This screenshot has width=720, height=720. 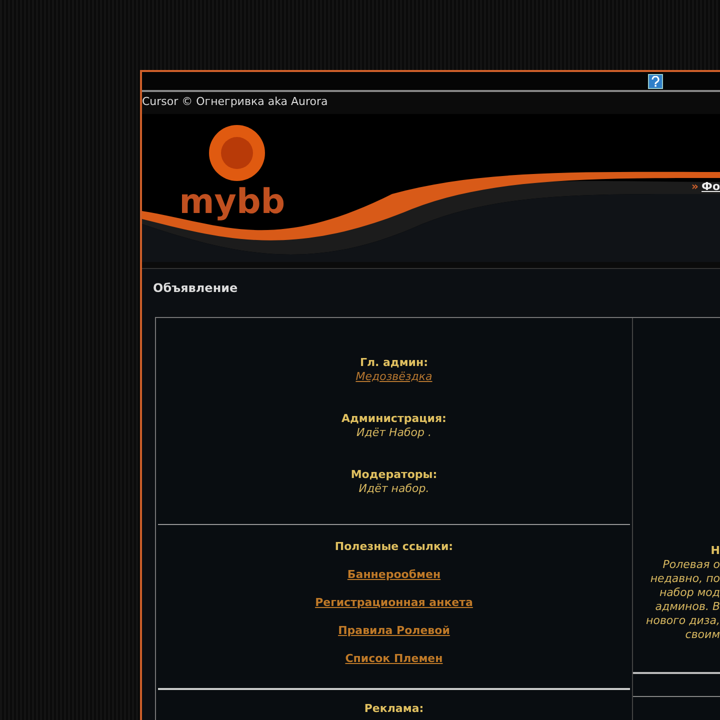 I want to click on staff-role: Модераторы:, so click(x=394, y=475).